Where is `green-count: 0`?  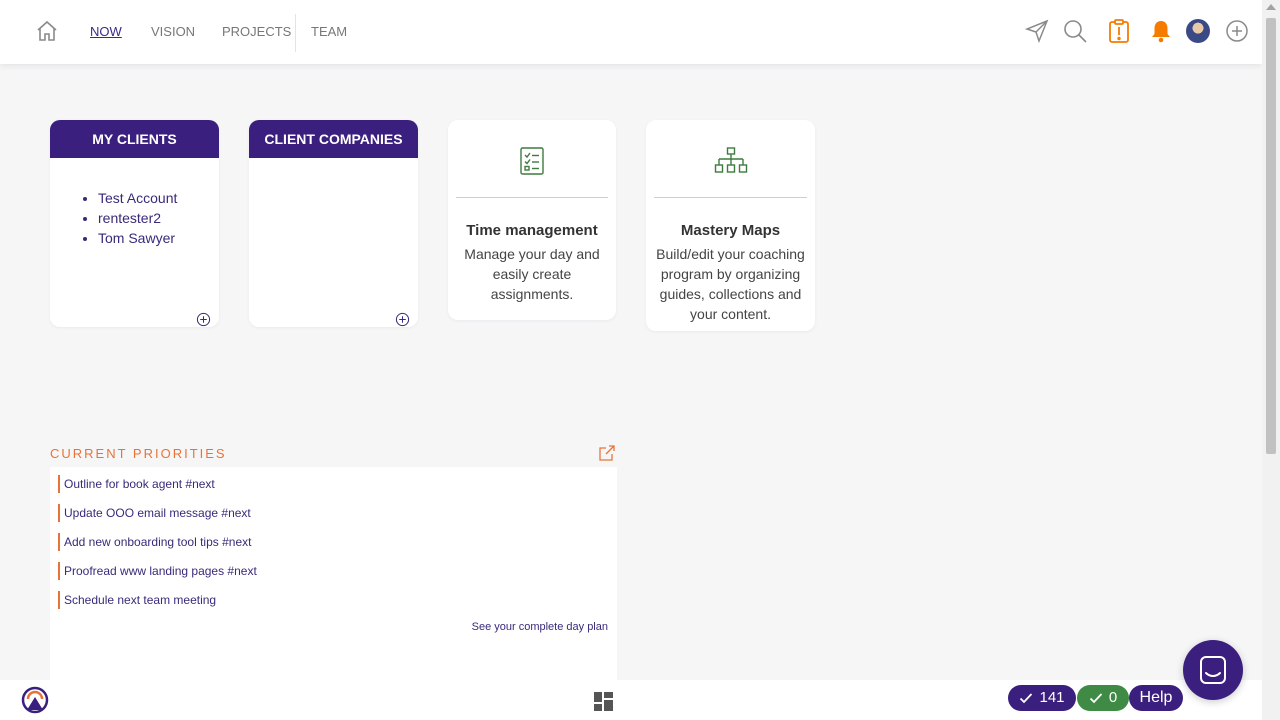
green-count: 0 is located at coordinates (1113, 697).